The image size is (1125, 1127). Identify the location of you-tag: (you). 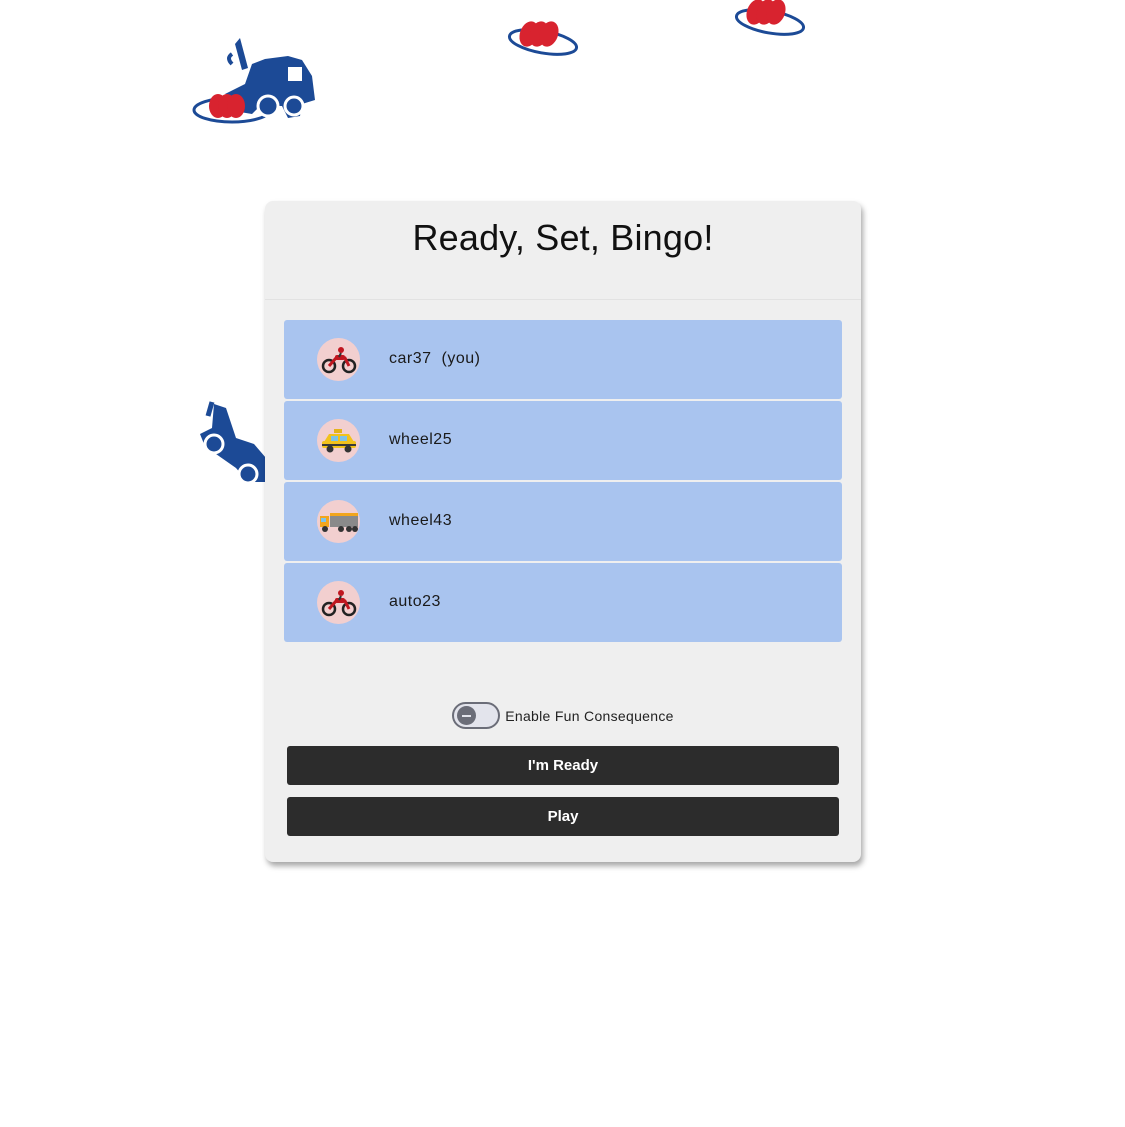
(461, 358).